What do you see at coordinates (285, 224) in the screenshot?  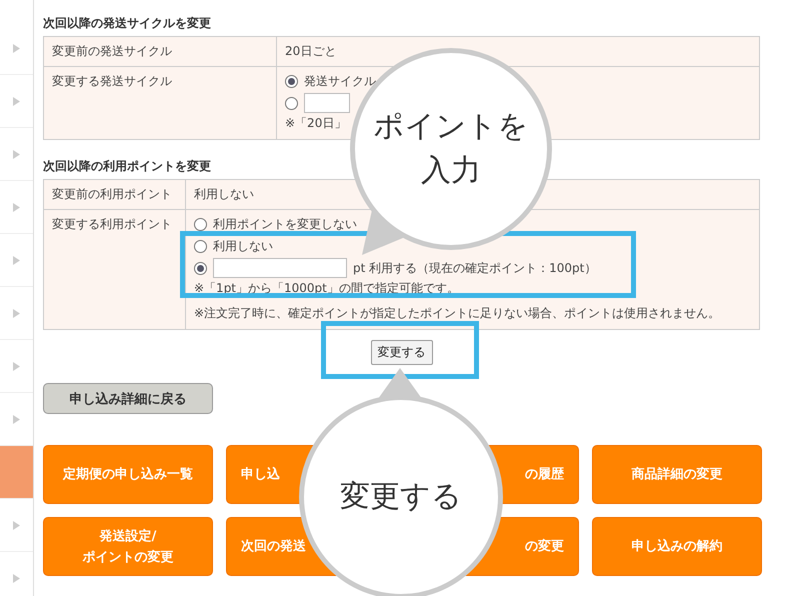 I see `option-label: 利用ポイントを変更しない` at bounding box center [285, 224].